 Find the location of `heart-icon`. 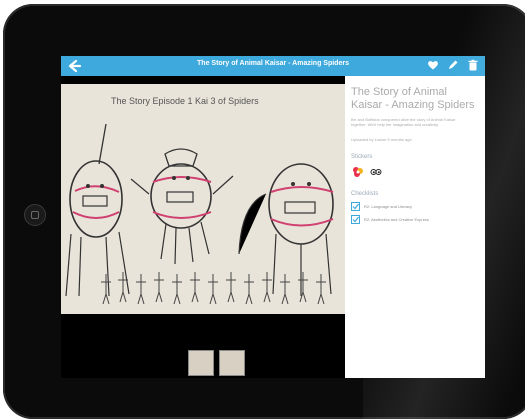

heart-icon is located at coordinates (433, 65).